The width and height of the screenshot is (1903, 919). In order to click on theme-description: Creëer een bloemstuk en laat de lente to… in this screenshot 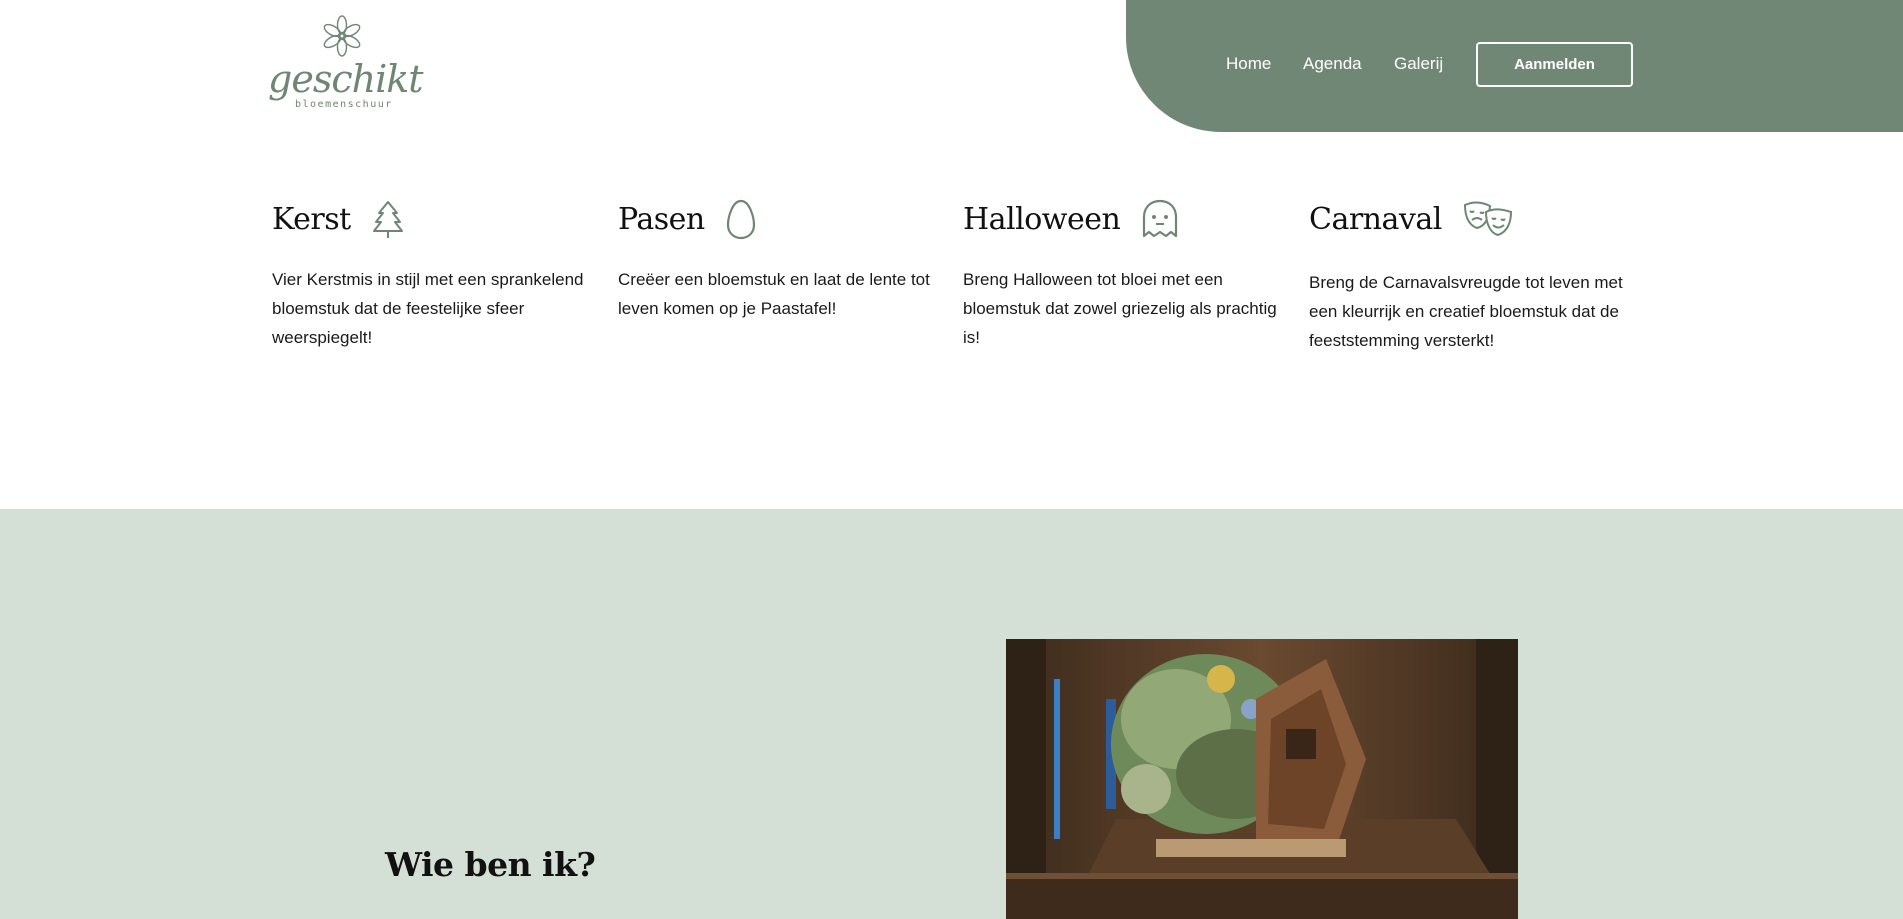, I will do `click(774, 294)`.